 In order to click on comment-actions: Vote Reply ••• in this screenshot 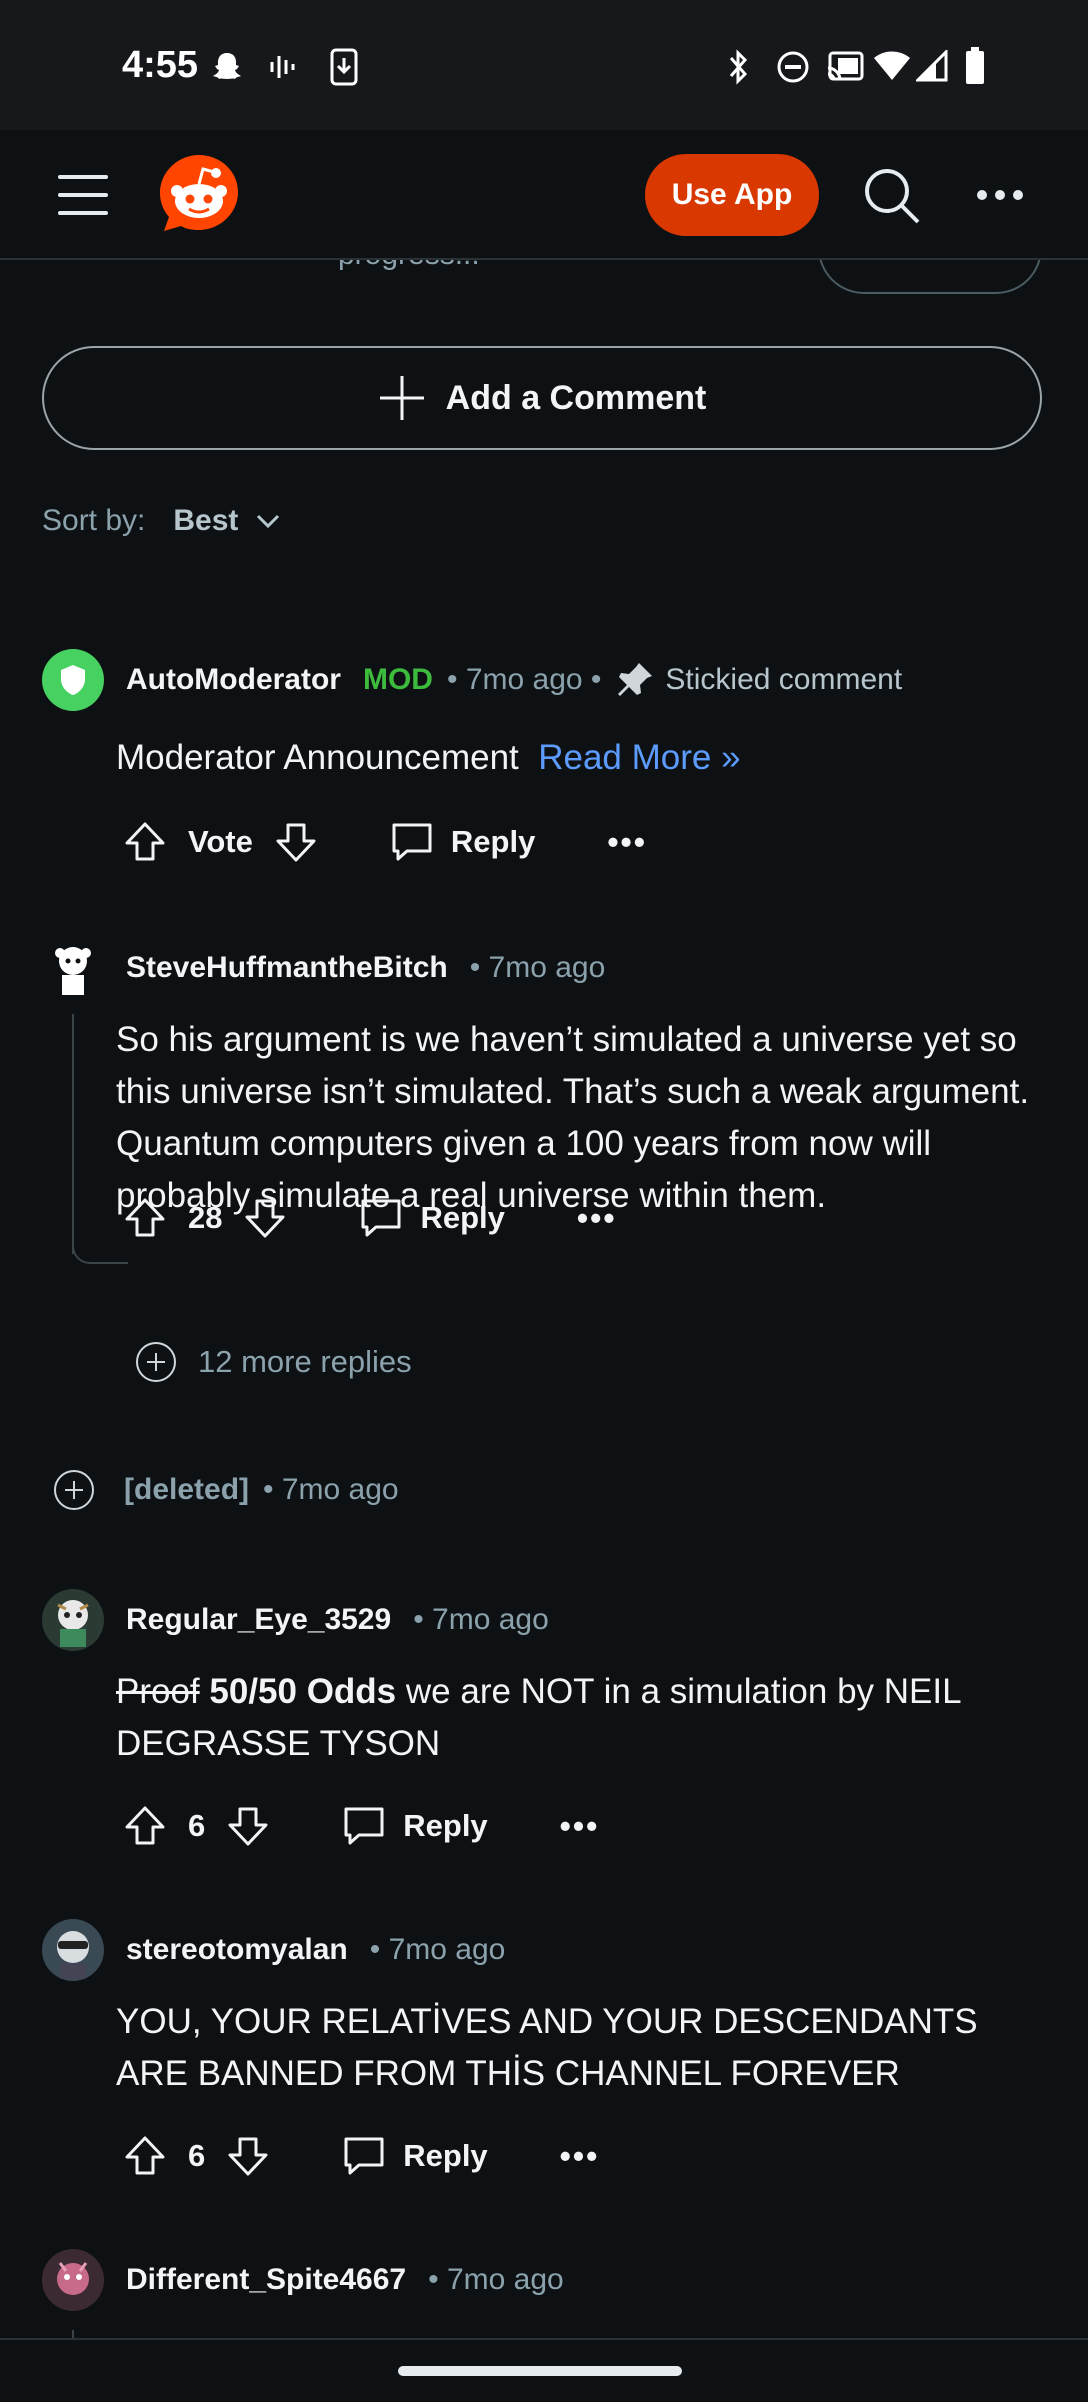, I will do `click(385, 842)`.